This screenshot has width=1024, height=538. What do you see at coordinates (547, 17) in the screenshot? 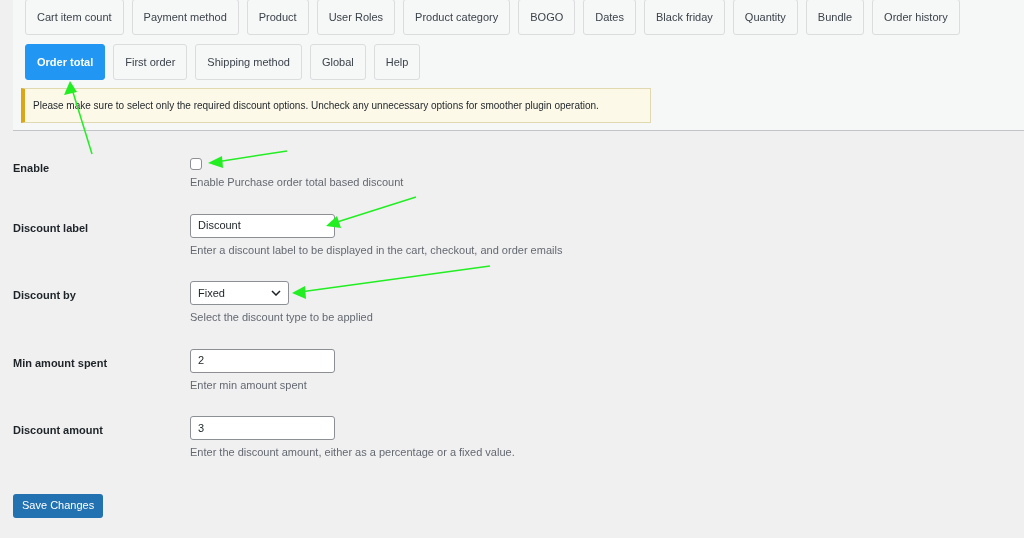
I see `tab: BOGO` at bounding box center [547, 17].